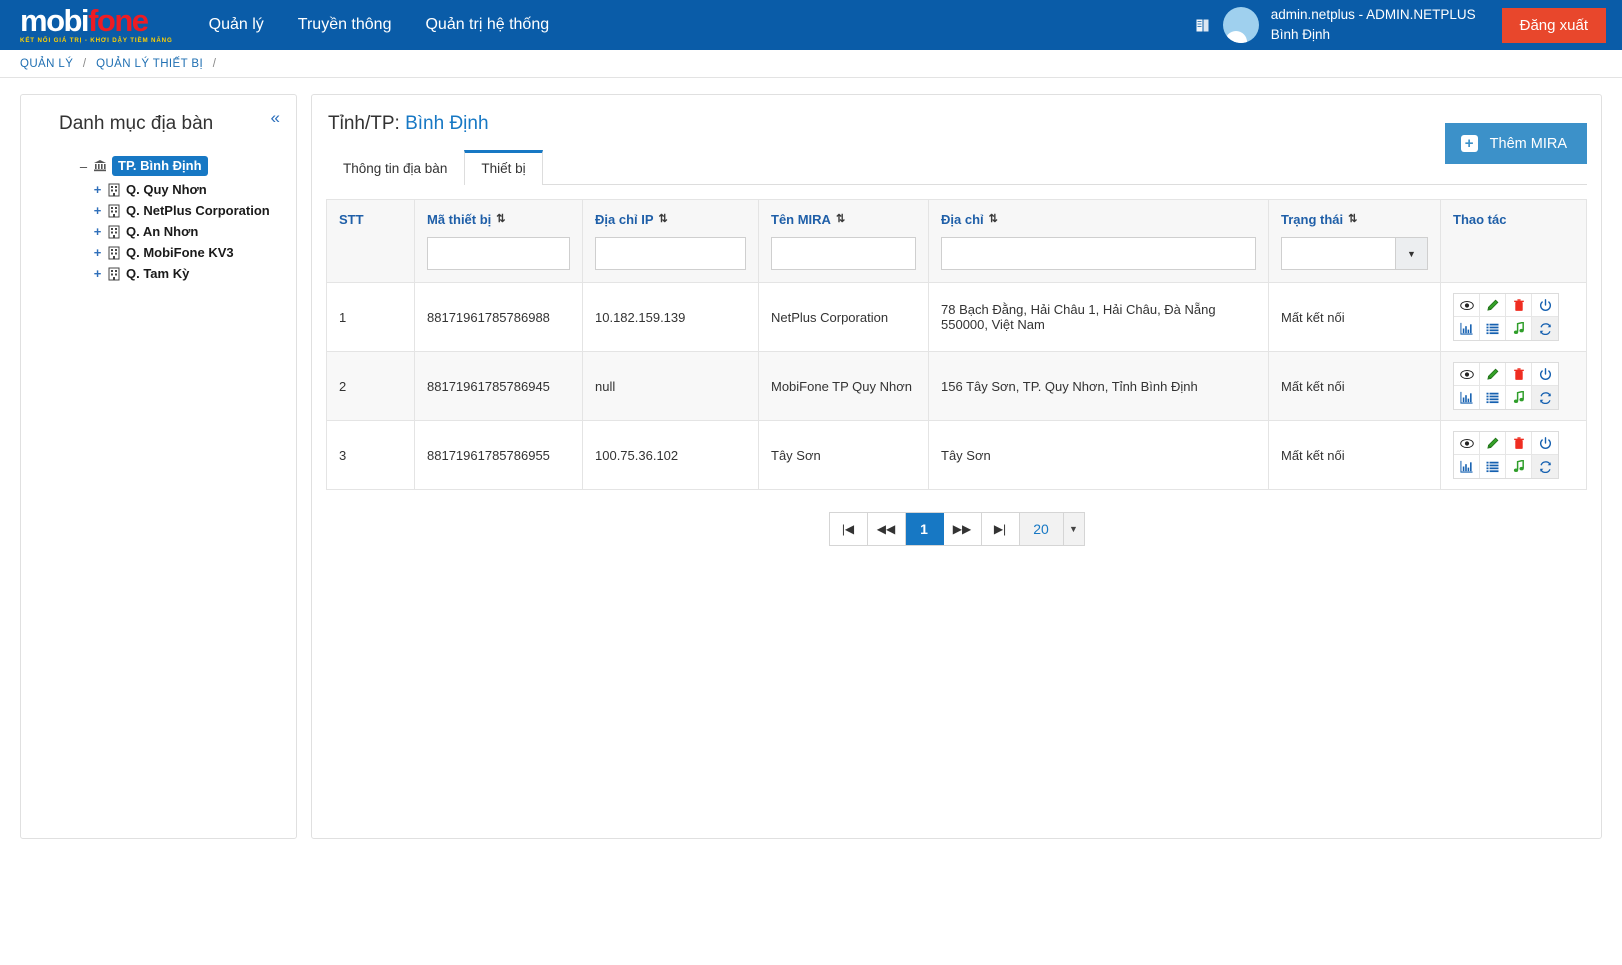  I want to click on breadcrumb-item-quan-ly-thiet-bi: QUẢN LÝ THIẾT BỊ, so click(149, 64).